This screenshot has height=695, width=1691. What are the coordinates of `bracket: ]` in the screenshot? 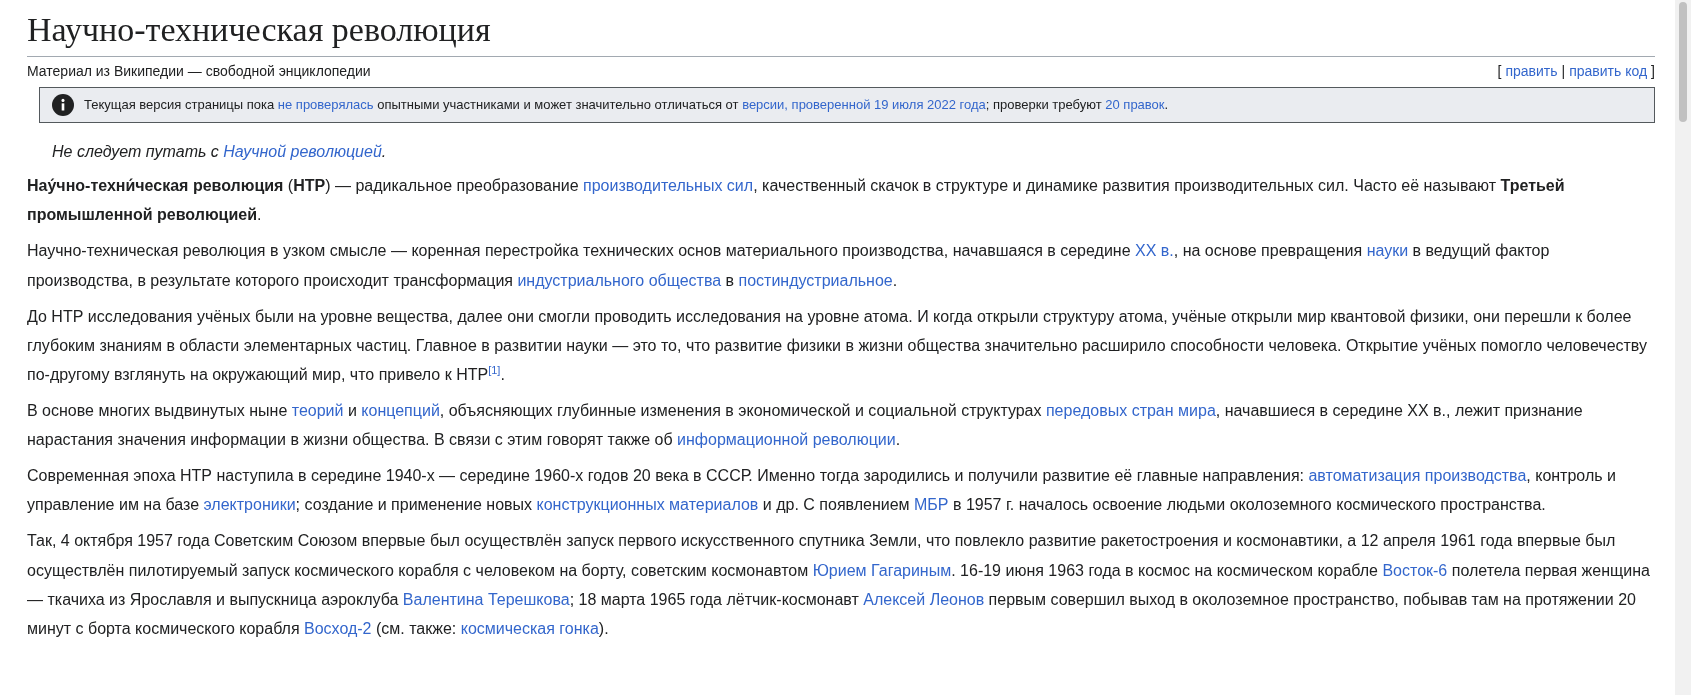 It's located at (1653, 71).